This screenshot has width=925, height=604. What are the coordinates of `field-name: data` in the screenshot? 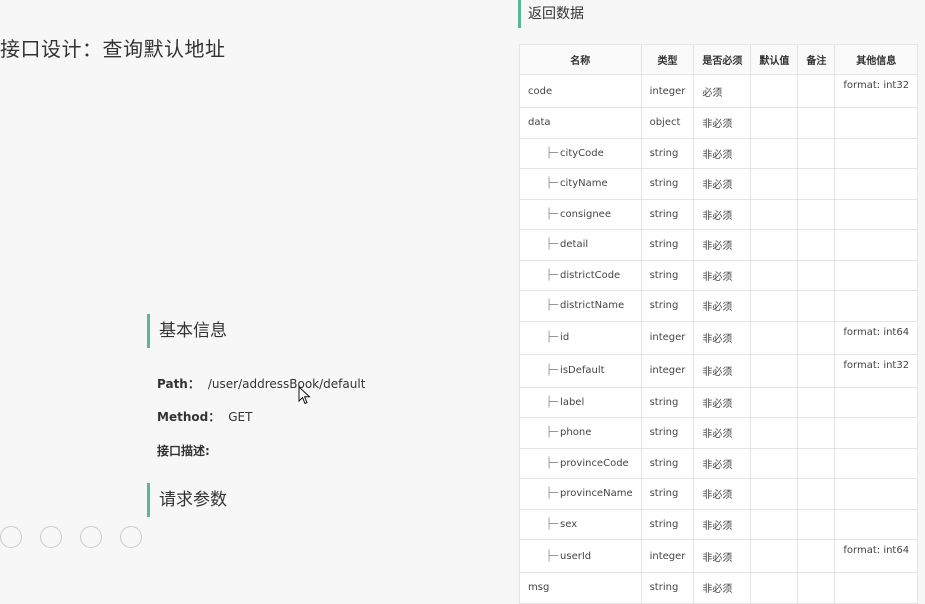 It's located at (539, 123).